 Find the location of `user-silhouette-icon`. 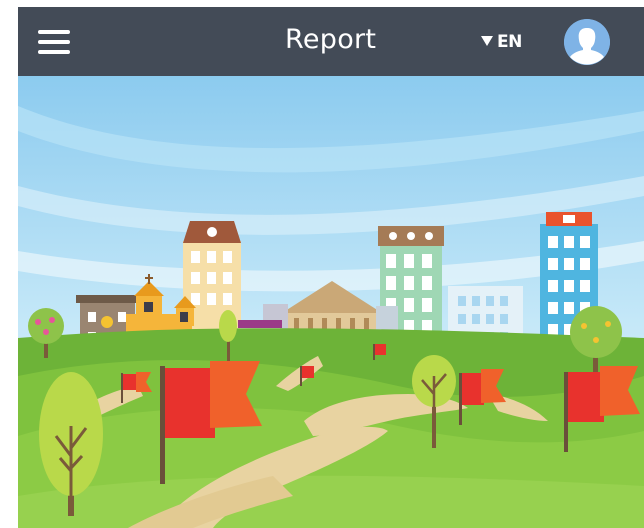

user-silhouette-icon is located at coordinates (587, 42).